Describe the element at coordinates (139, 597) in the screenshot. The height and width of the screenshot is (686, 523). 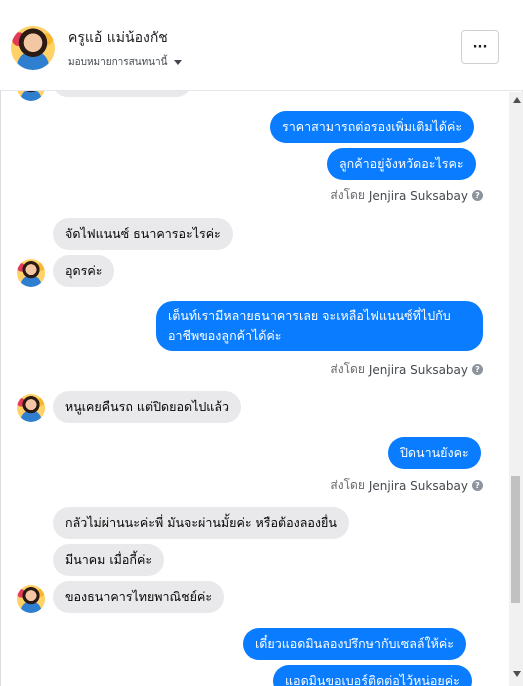
I see `message-incoming: ของธนาคารไทยพาณิชย์ค่ะ` at that location.